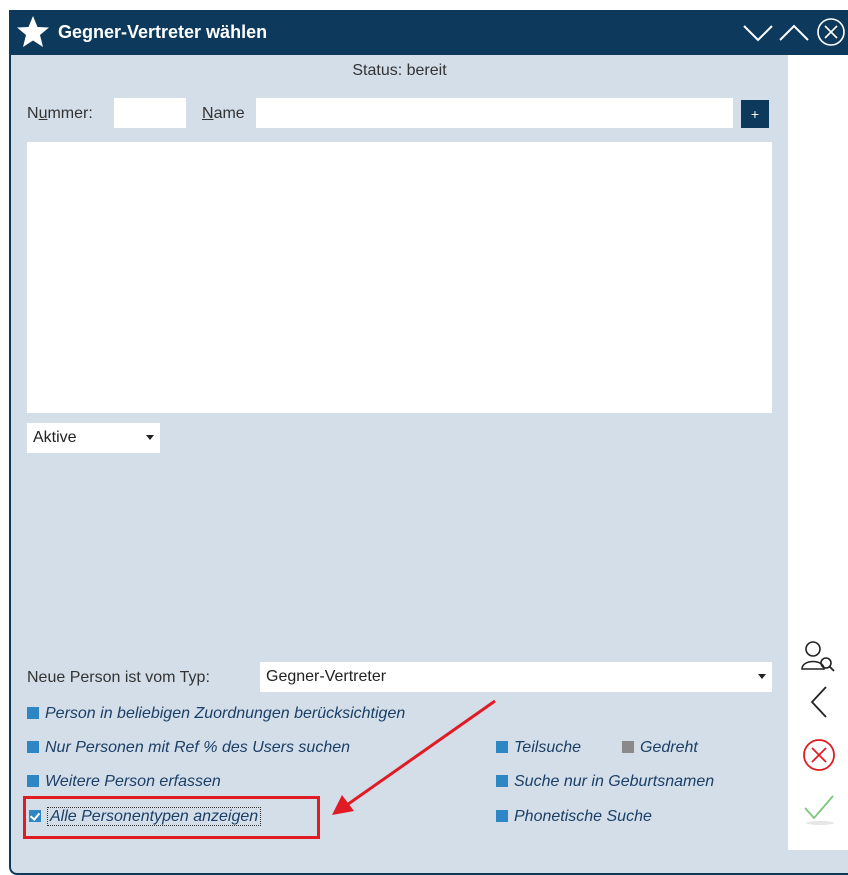 The image size is (848, 875). Describe the element at coordinates (605, 782) in the screenshot. I see `option-geburtsnamen: Suche nur in Geburtsnamen` at that location.